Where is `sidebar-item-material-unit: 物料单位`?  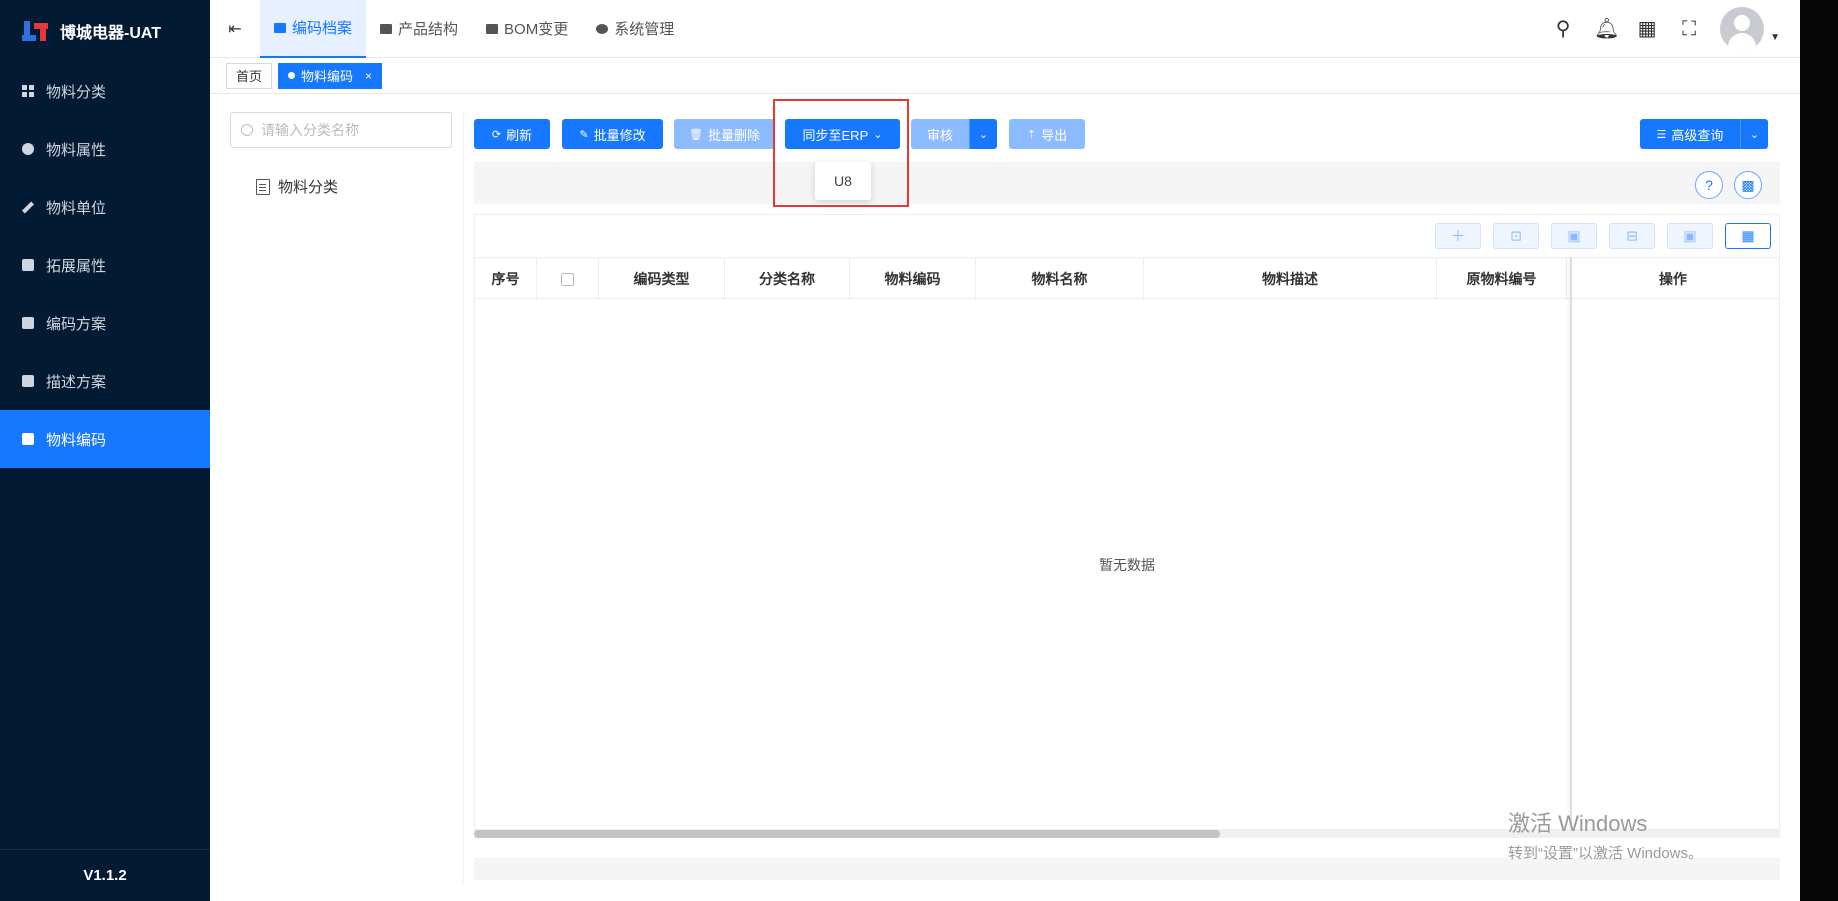 sidebar-item-material-unit: 物料单位 is located at coordinates (105, 207).